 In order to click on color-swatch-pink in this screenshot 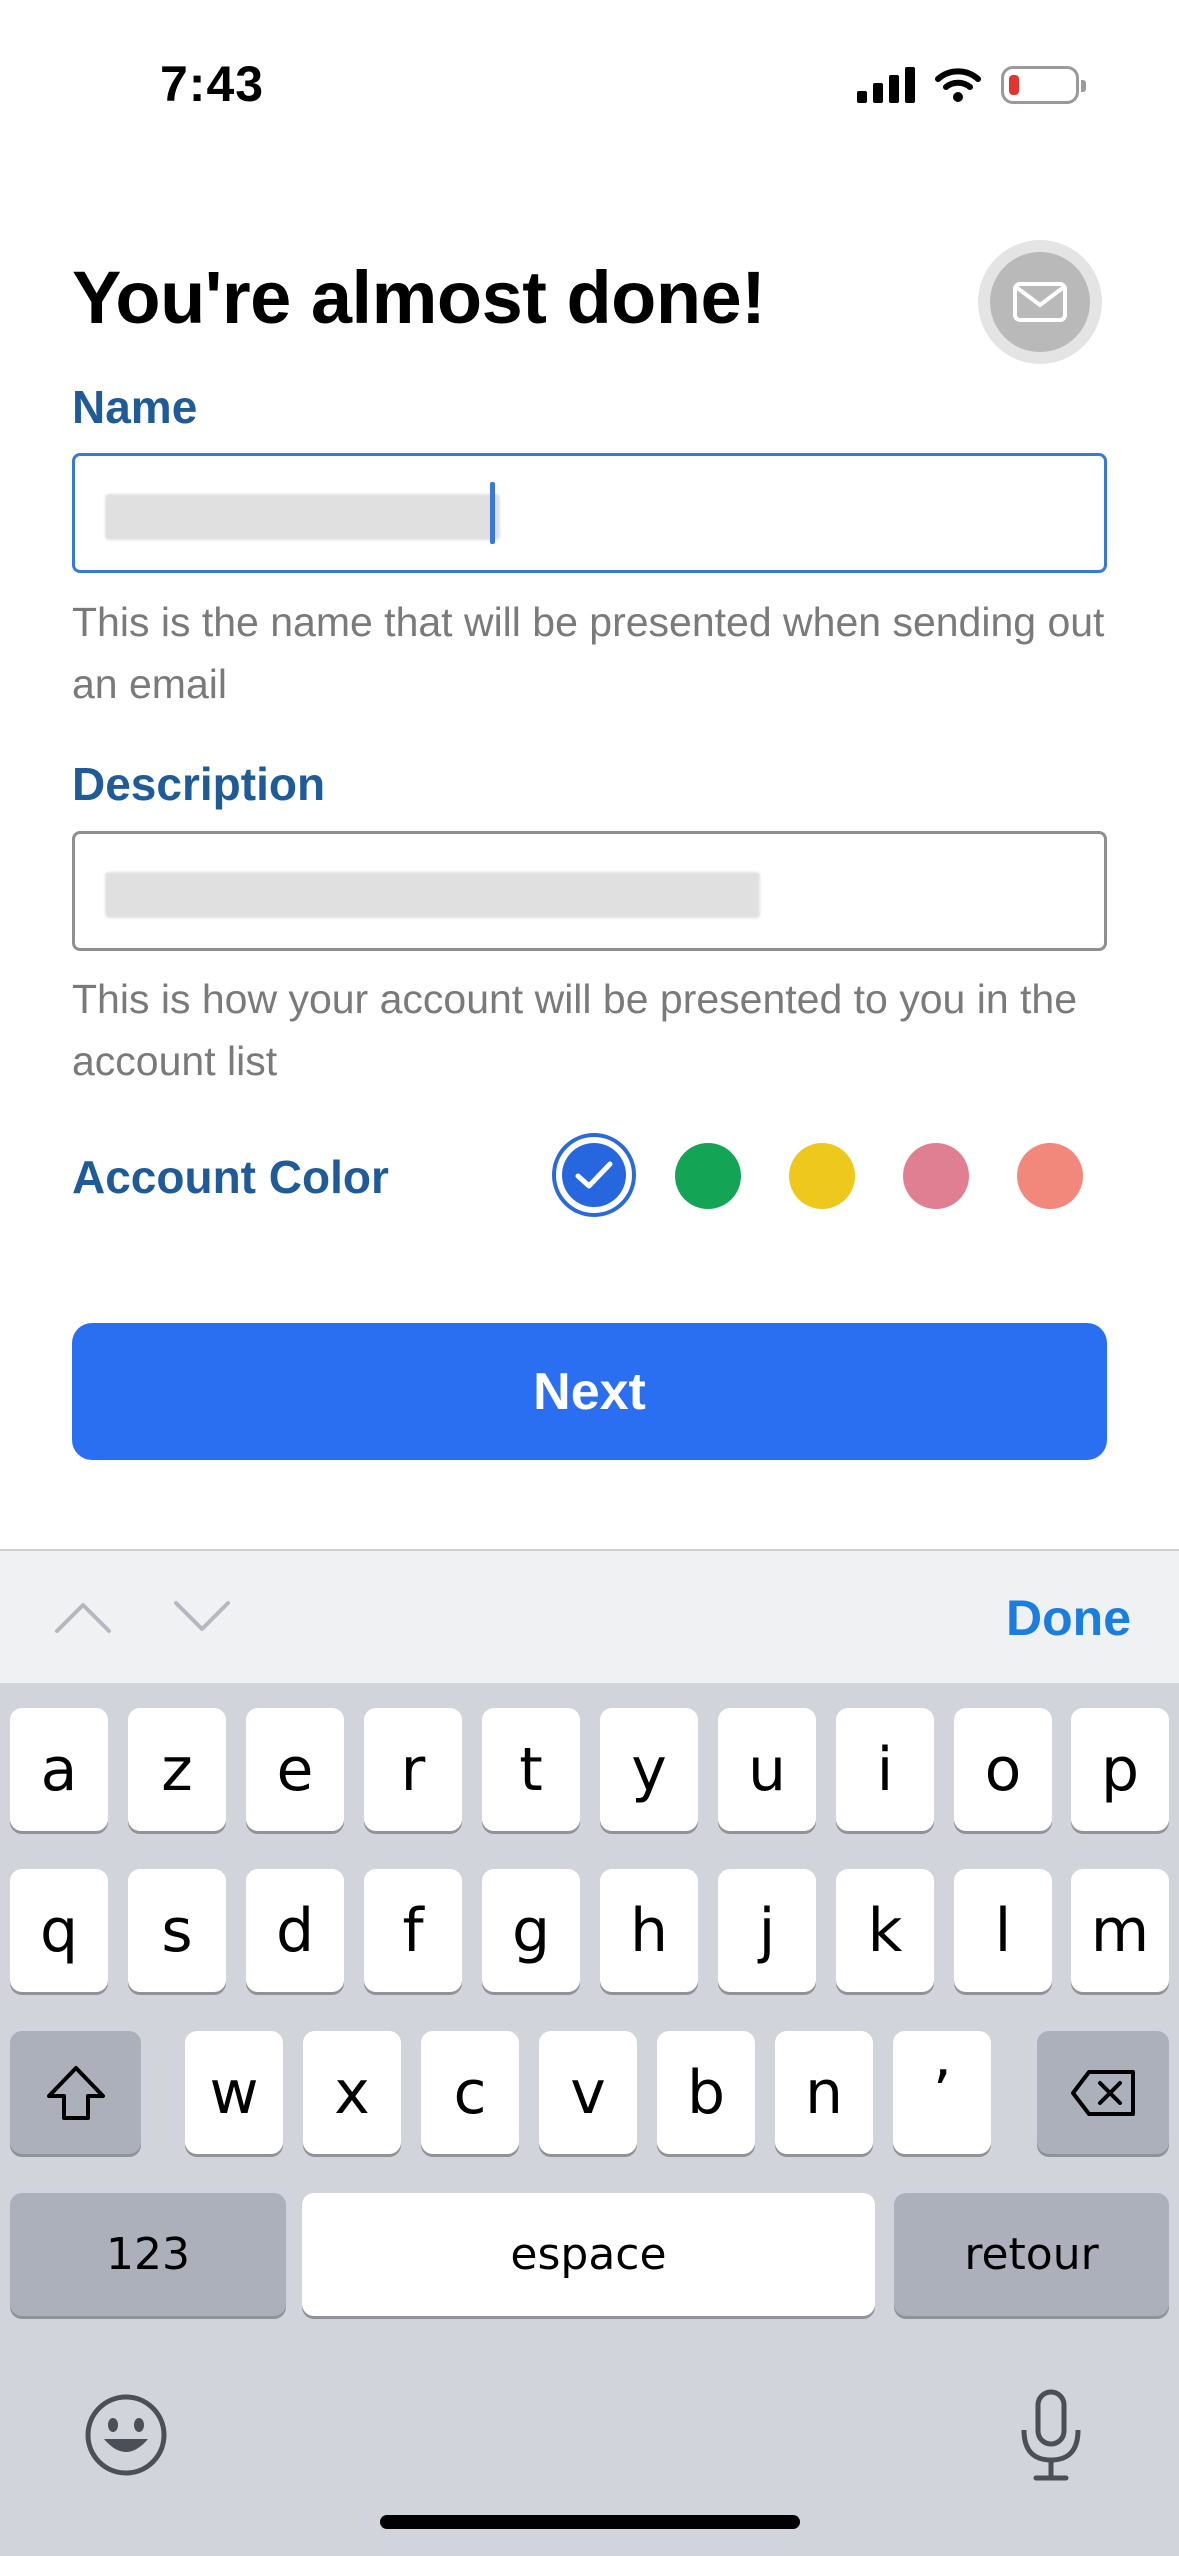, I will do `click(936, 1176)`.